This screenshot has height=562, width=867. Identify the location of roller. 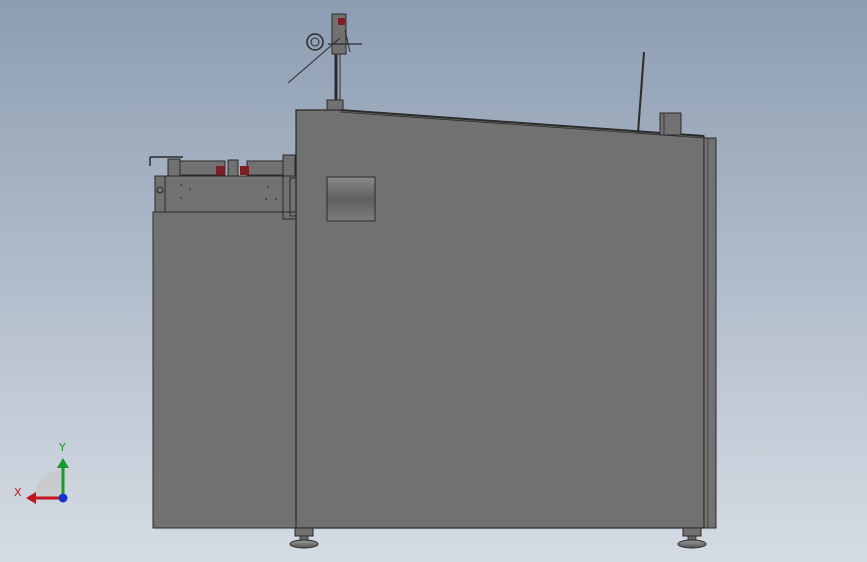
(351, 199).